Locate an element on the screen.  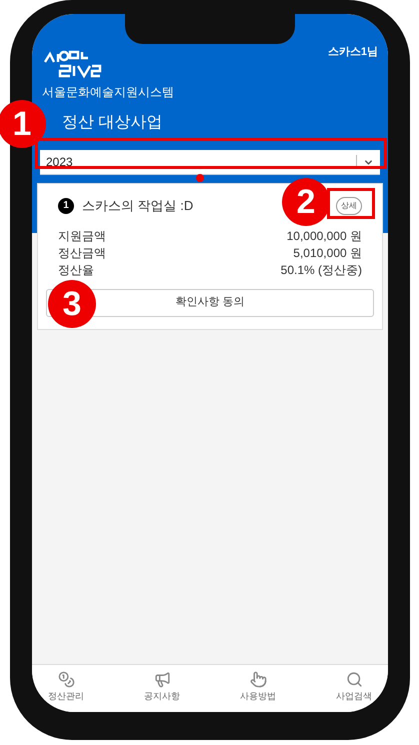
row-value: 5,010,000 원 is located at coordinates (327, 253).